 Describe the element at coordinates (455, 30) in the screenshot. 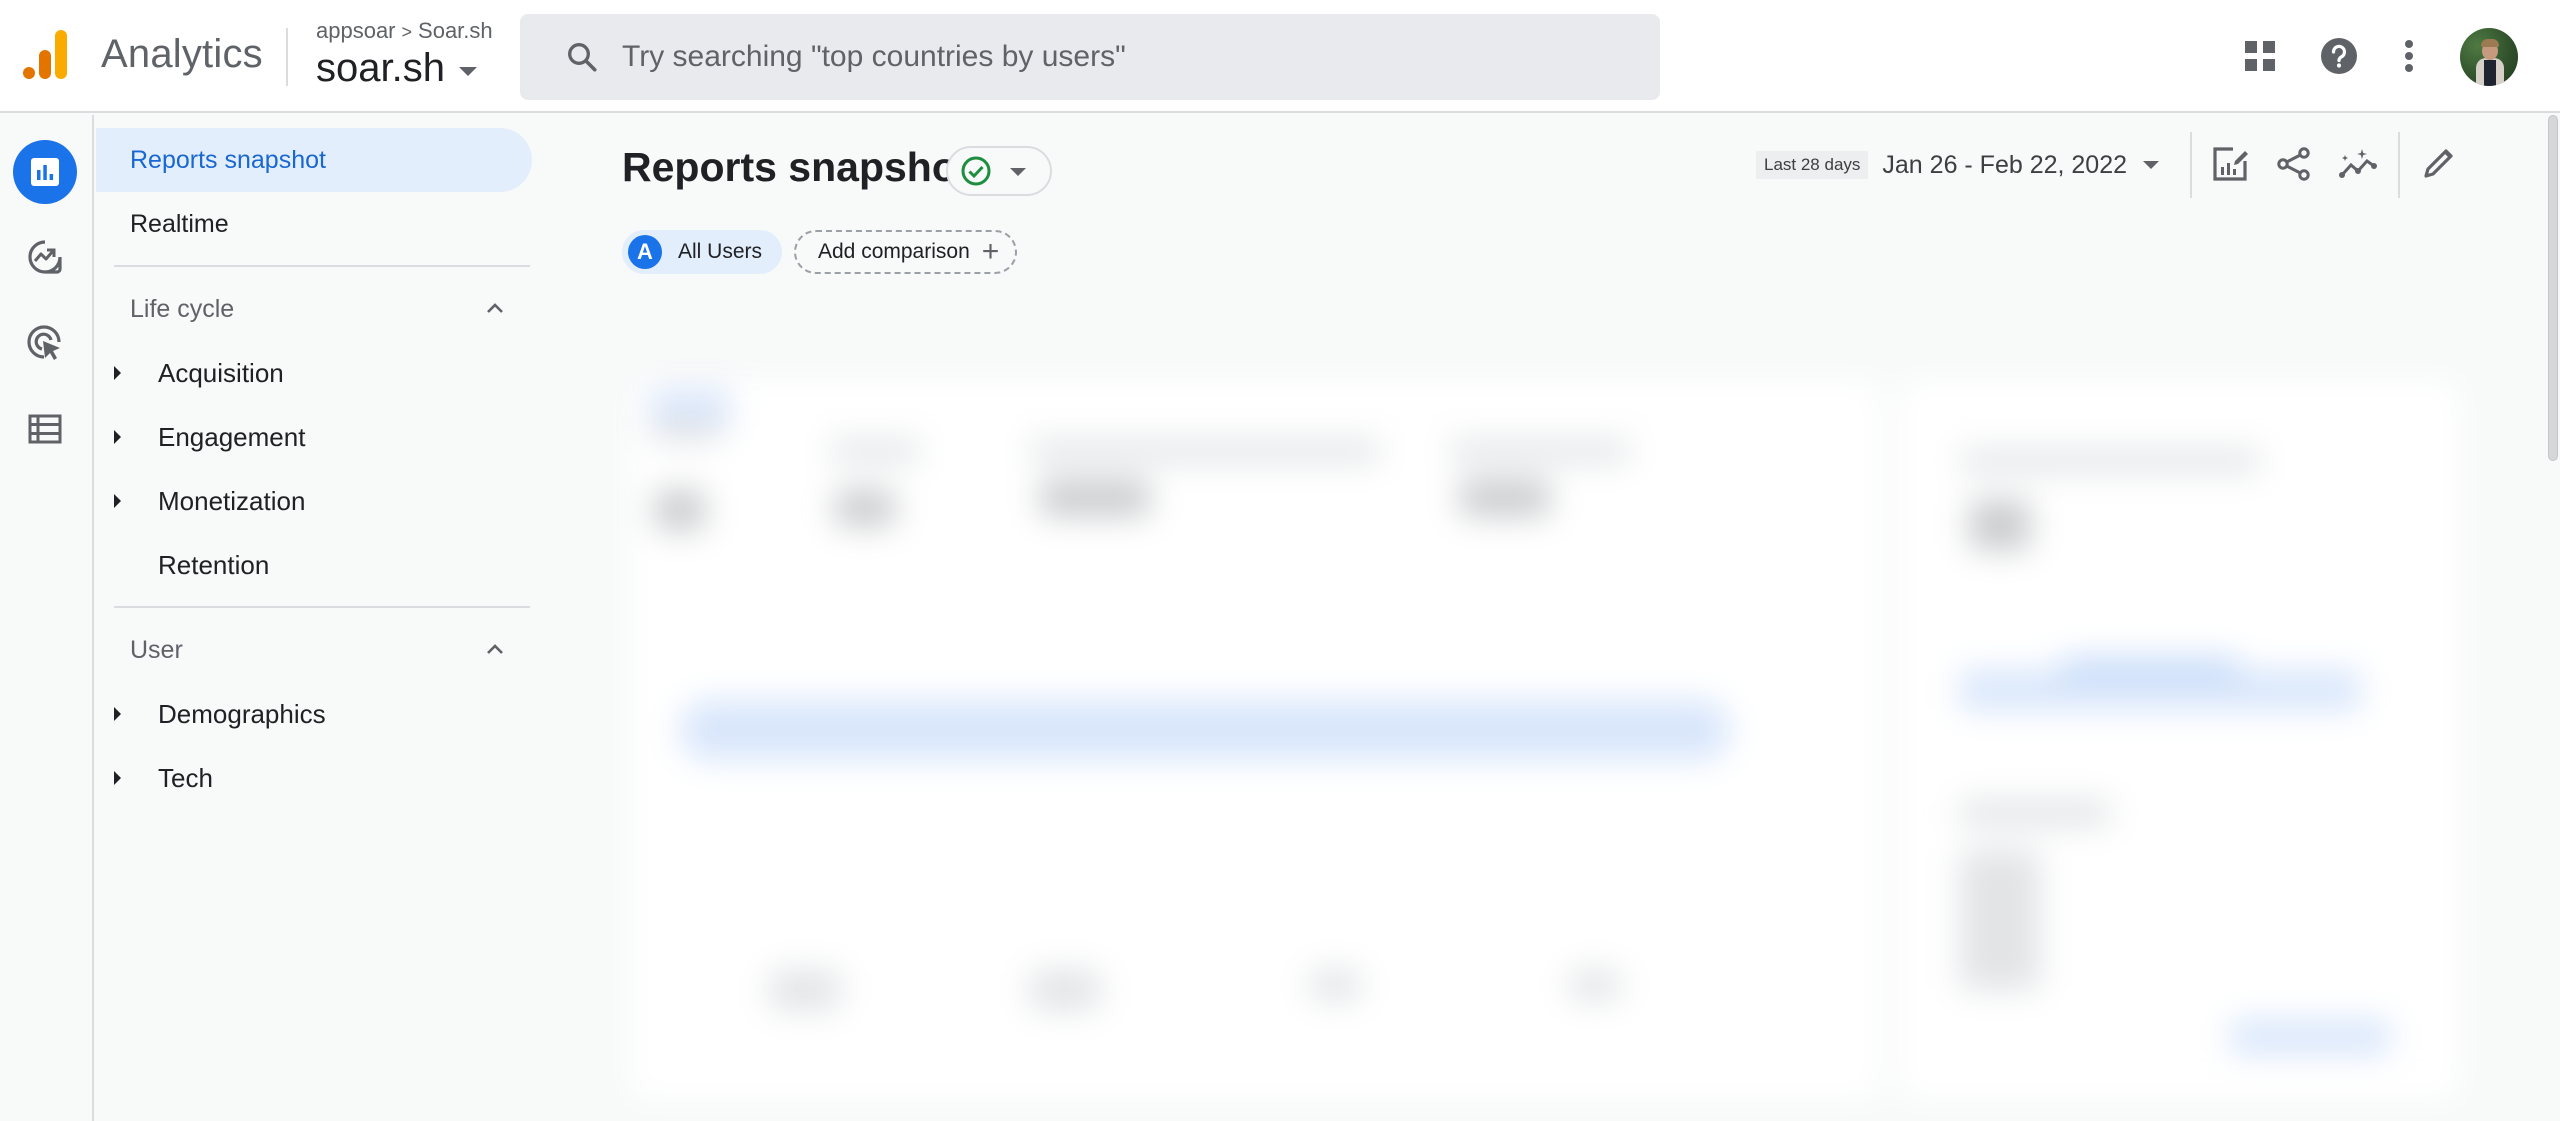

I see `breadcrumb-property: Soar.sh` at that location.